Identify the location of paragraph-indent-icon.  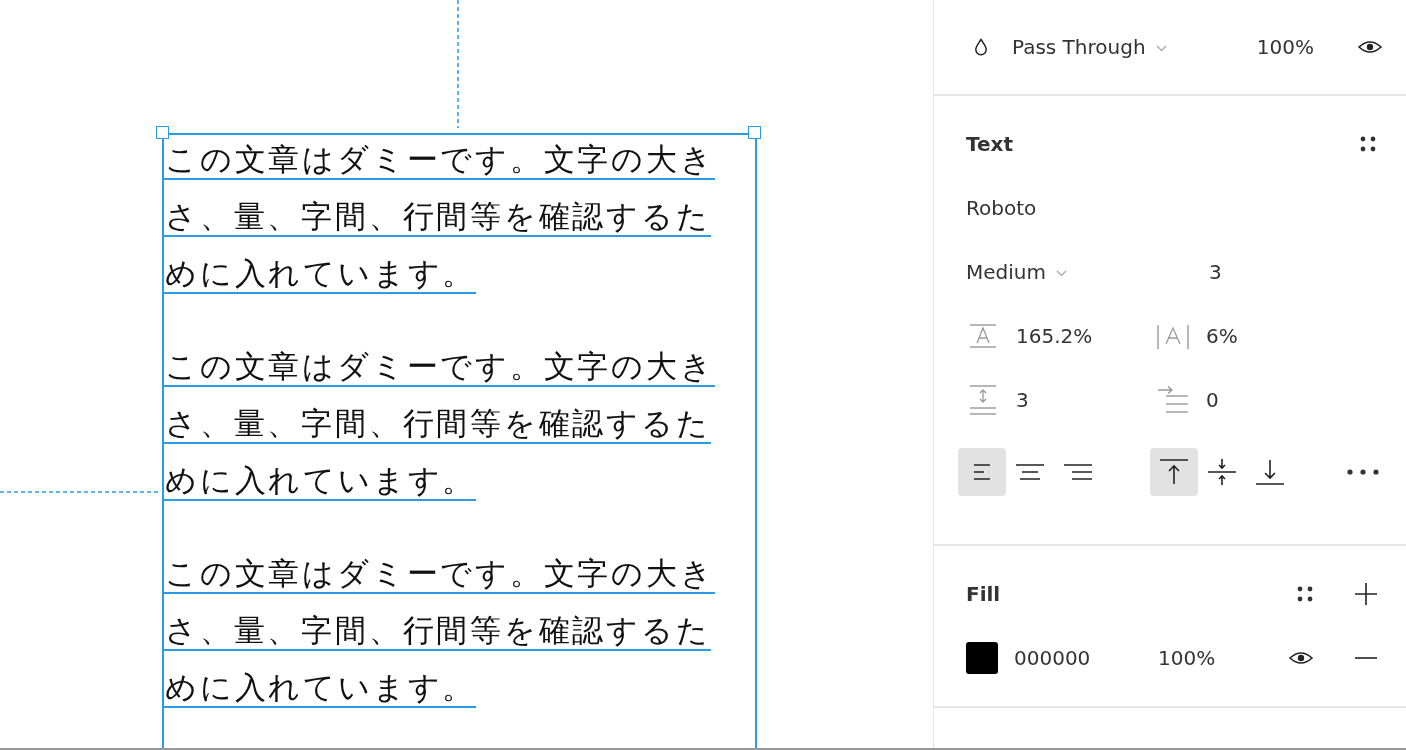
(1173, 400).